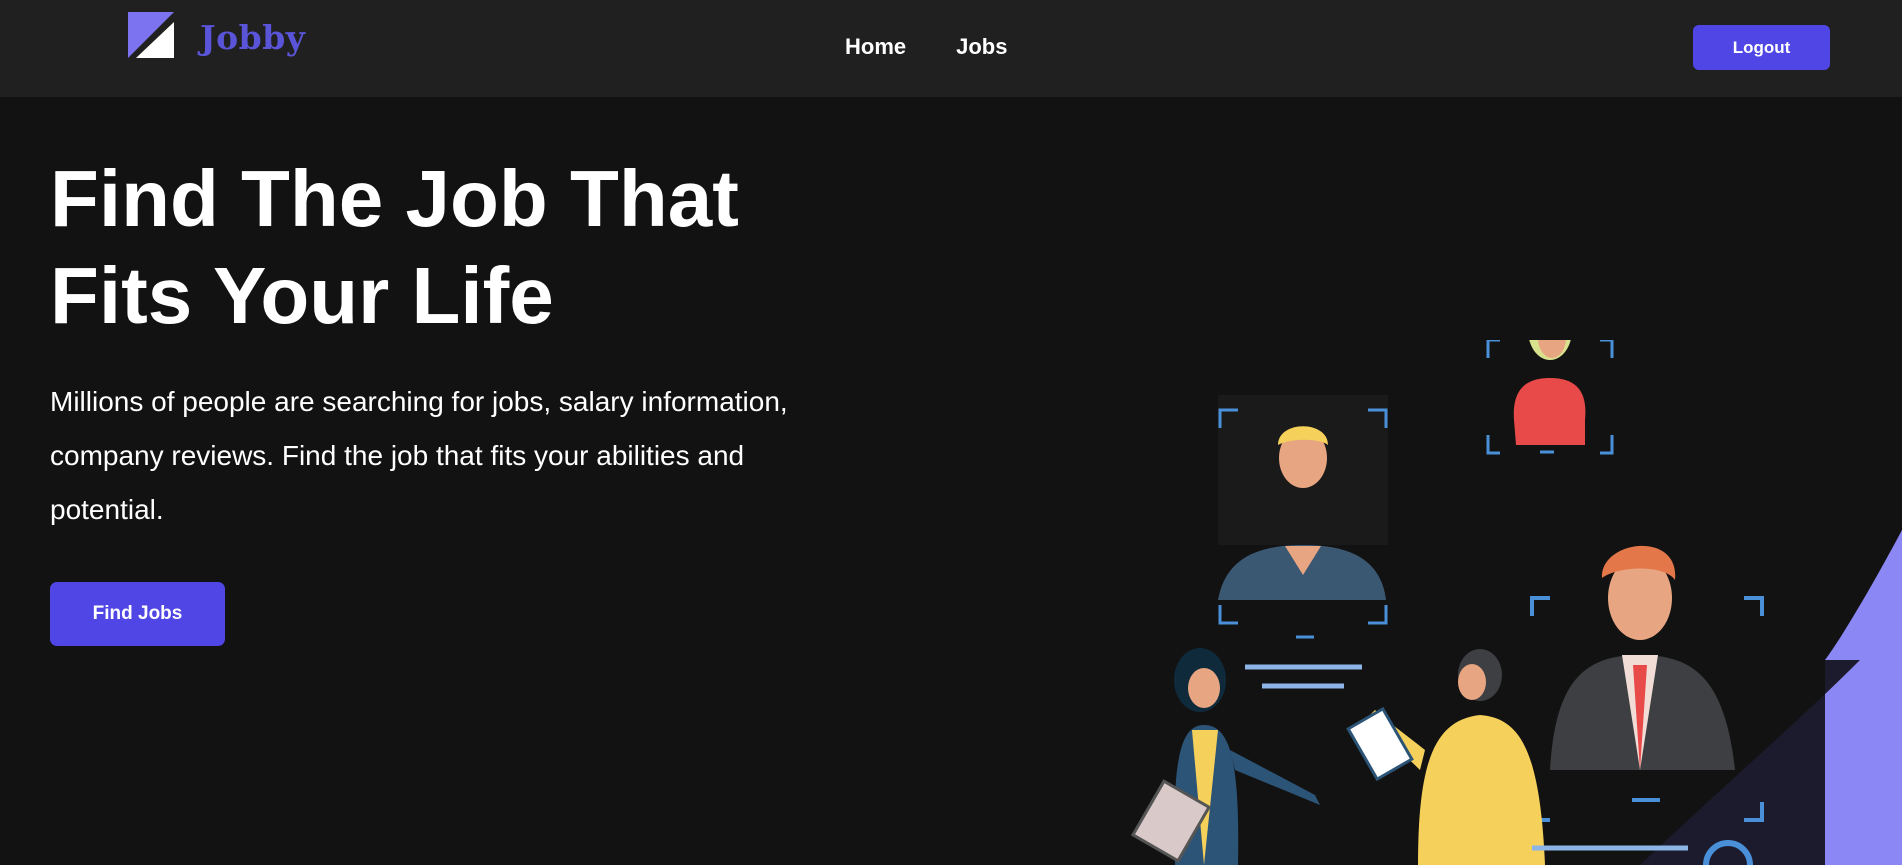 This screenshot has width=1902, height=865. What do you see at coordinates (1225, 756) in the screenshot?
I see `woman-clipboard-figure` at bounding box center [1225, 756].